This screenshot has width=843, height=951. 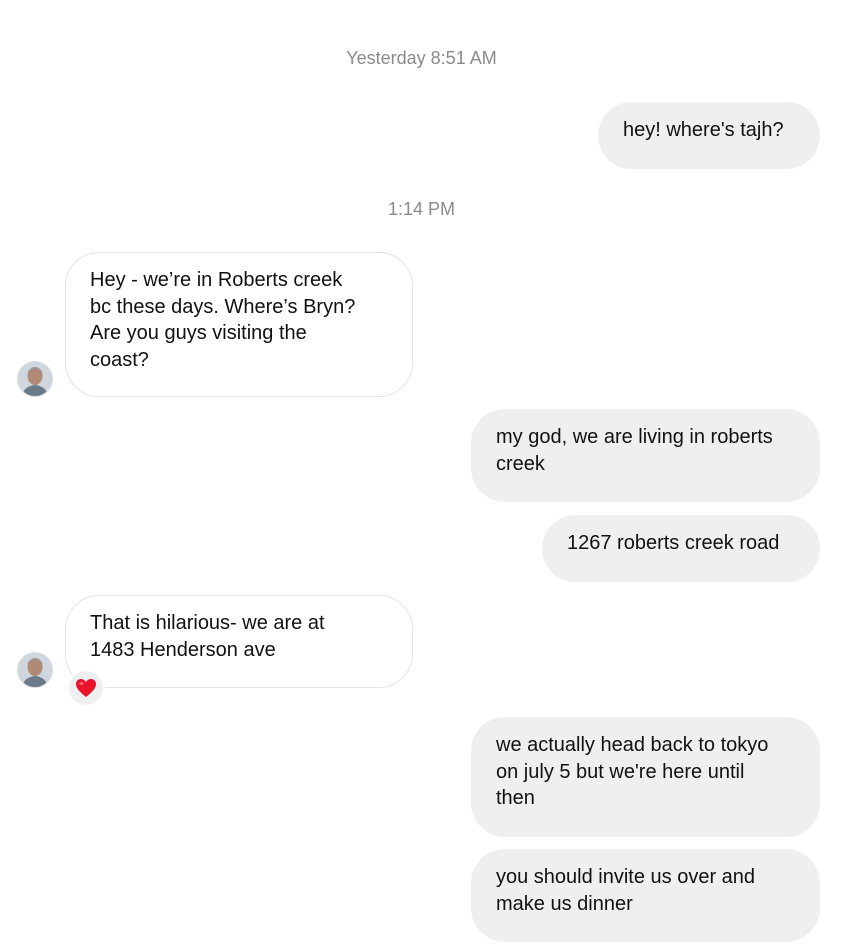 I want to click on message-bubble-outgoing: my god, we are living in roberts creek, so click(x=645, y=455).